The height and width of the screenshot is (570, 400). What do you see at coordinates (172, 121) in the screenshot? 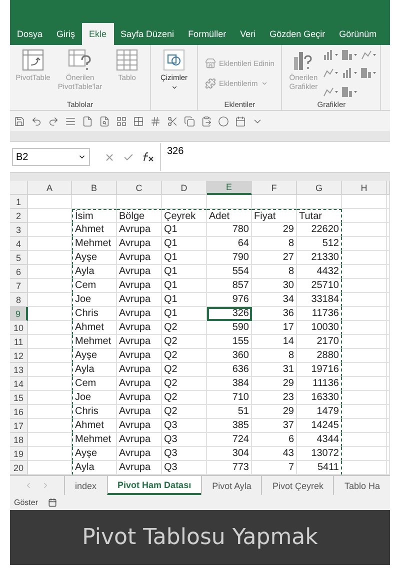
I see `cut-icon` at bounding box center [172, 121].